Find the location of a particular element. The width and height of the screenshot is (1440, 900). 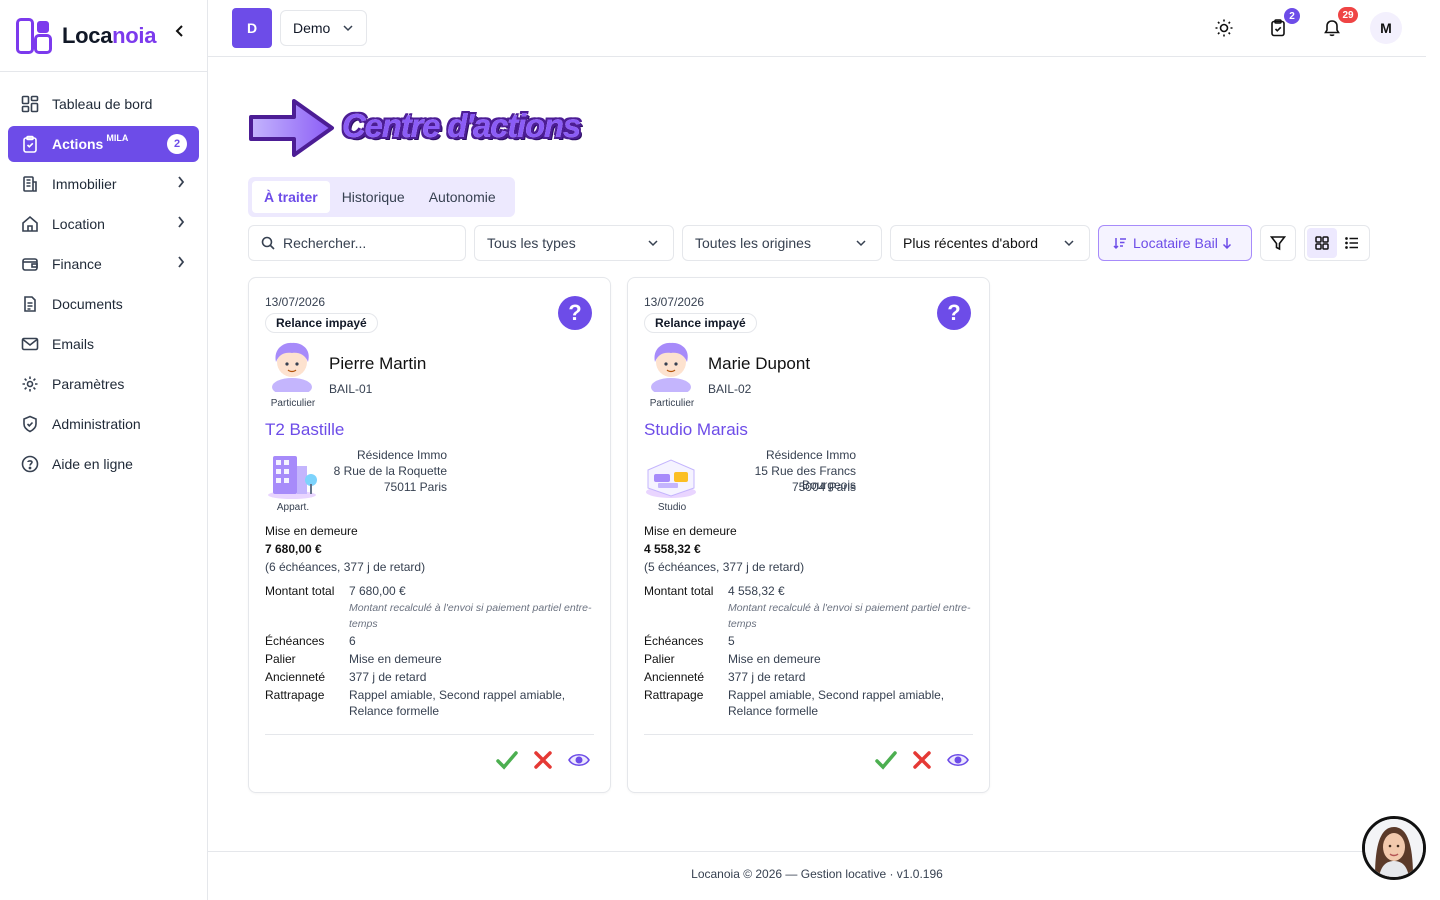

tab-a-traiter: À traiter is located at coordinates (291, 197).